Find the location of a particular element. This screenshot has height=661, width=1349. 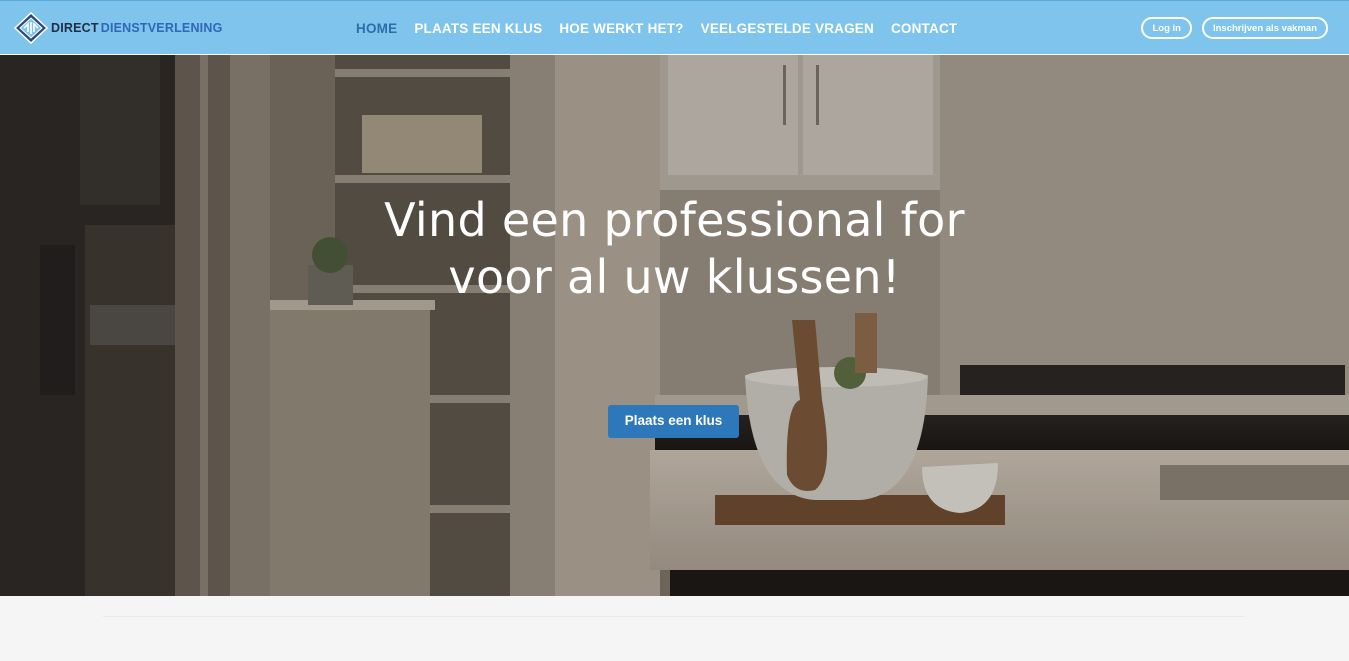

brand-name: DIRECT DIENSTVERLENING is located at coordinates (137, 28).